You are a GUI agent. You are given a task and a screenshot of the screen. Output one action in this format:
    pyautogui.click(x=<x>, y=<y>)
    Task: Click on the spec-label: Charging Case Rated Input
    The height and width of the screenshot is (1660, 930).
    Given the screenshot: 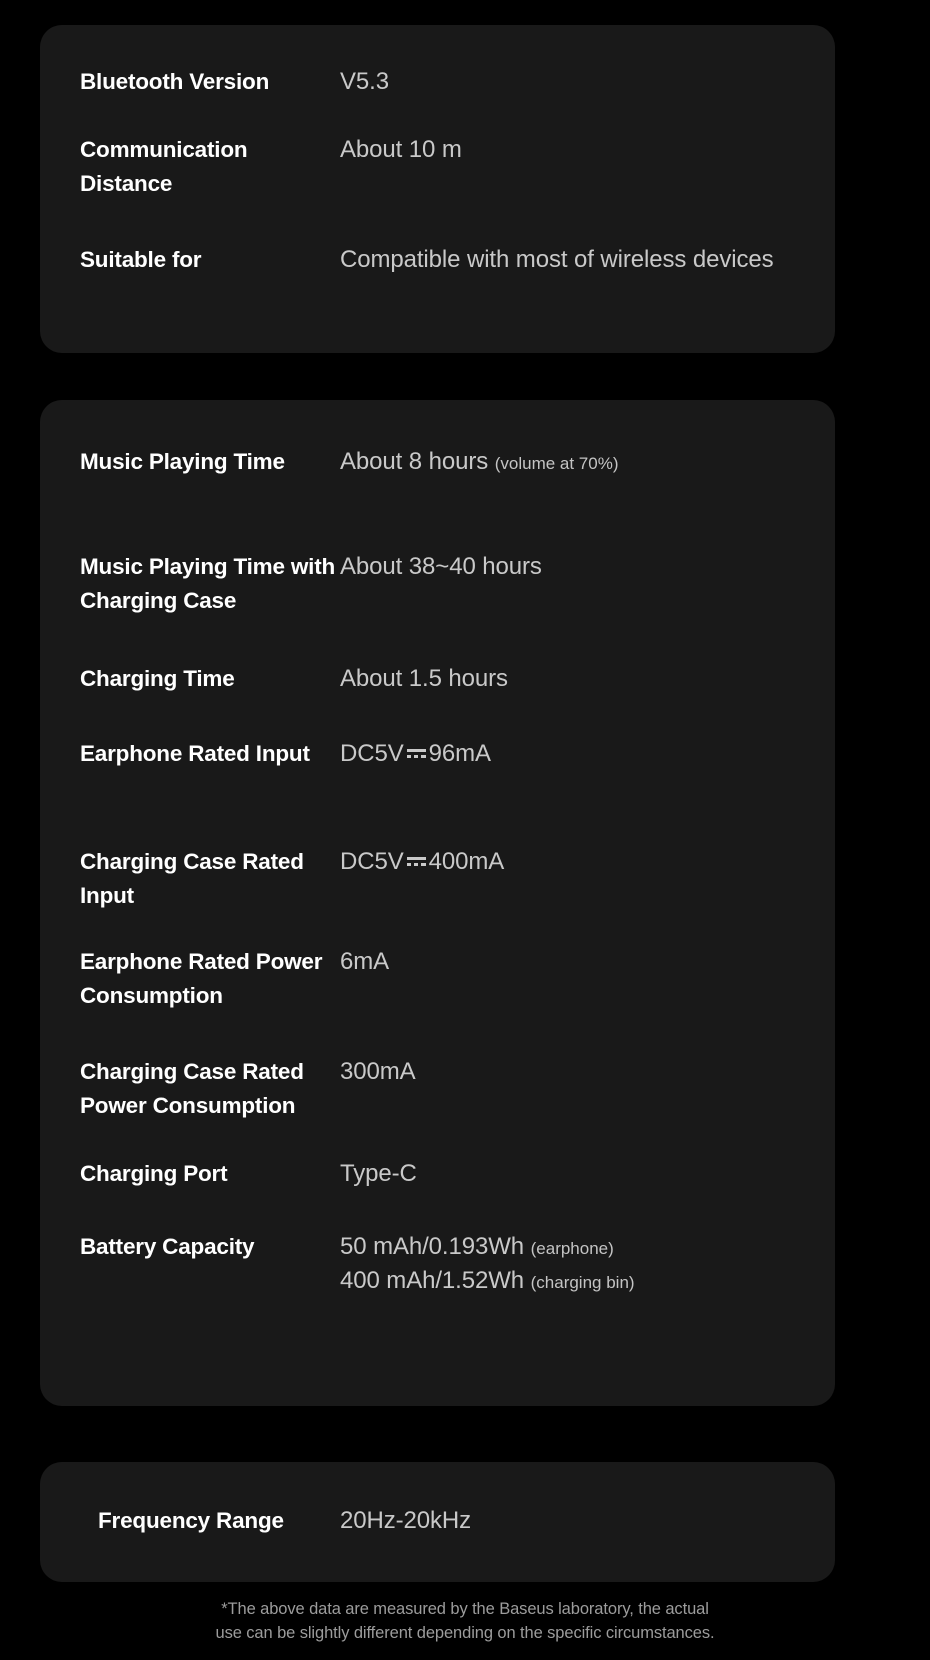 What is the action you would take?
    pyautogui.click(x=192, y=878)
    